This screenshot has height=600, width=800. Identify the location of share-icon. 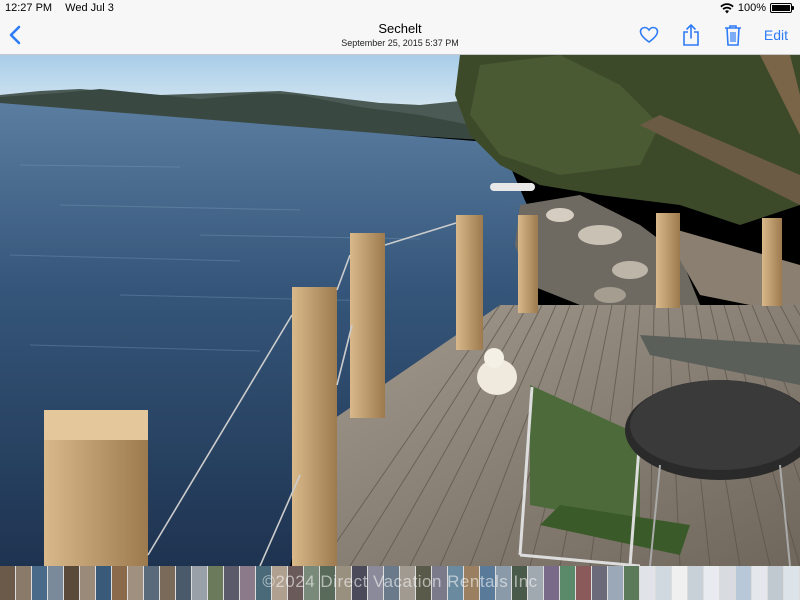
(691, 34).